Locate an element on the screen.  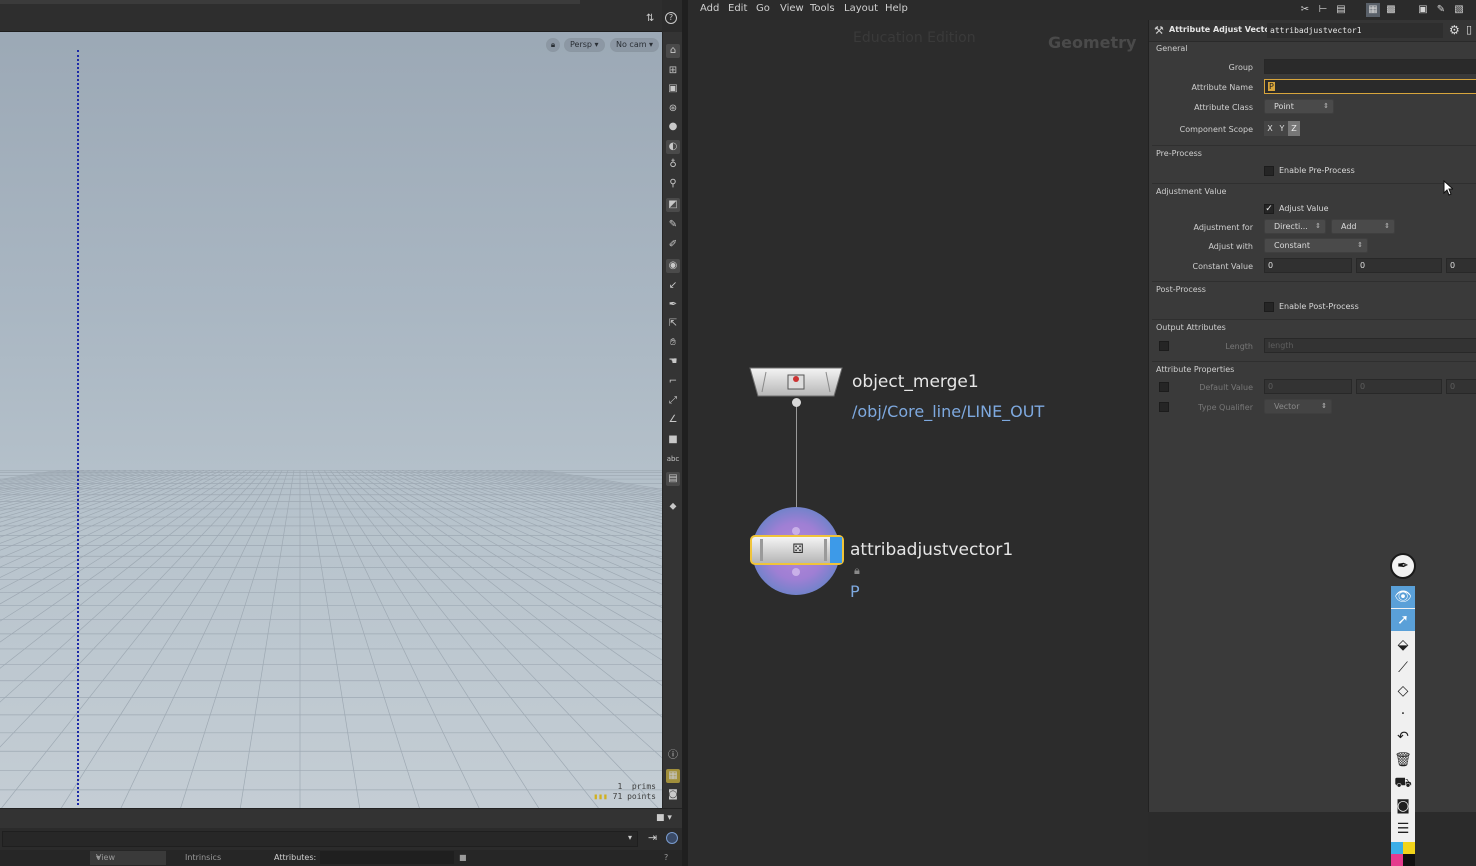
intrinsics-tab: Intrinsics is located at coordinates (203, 858).